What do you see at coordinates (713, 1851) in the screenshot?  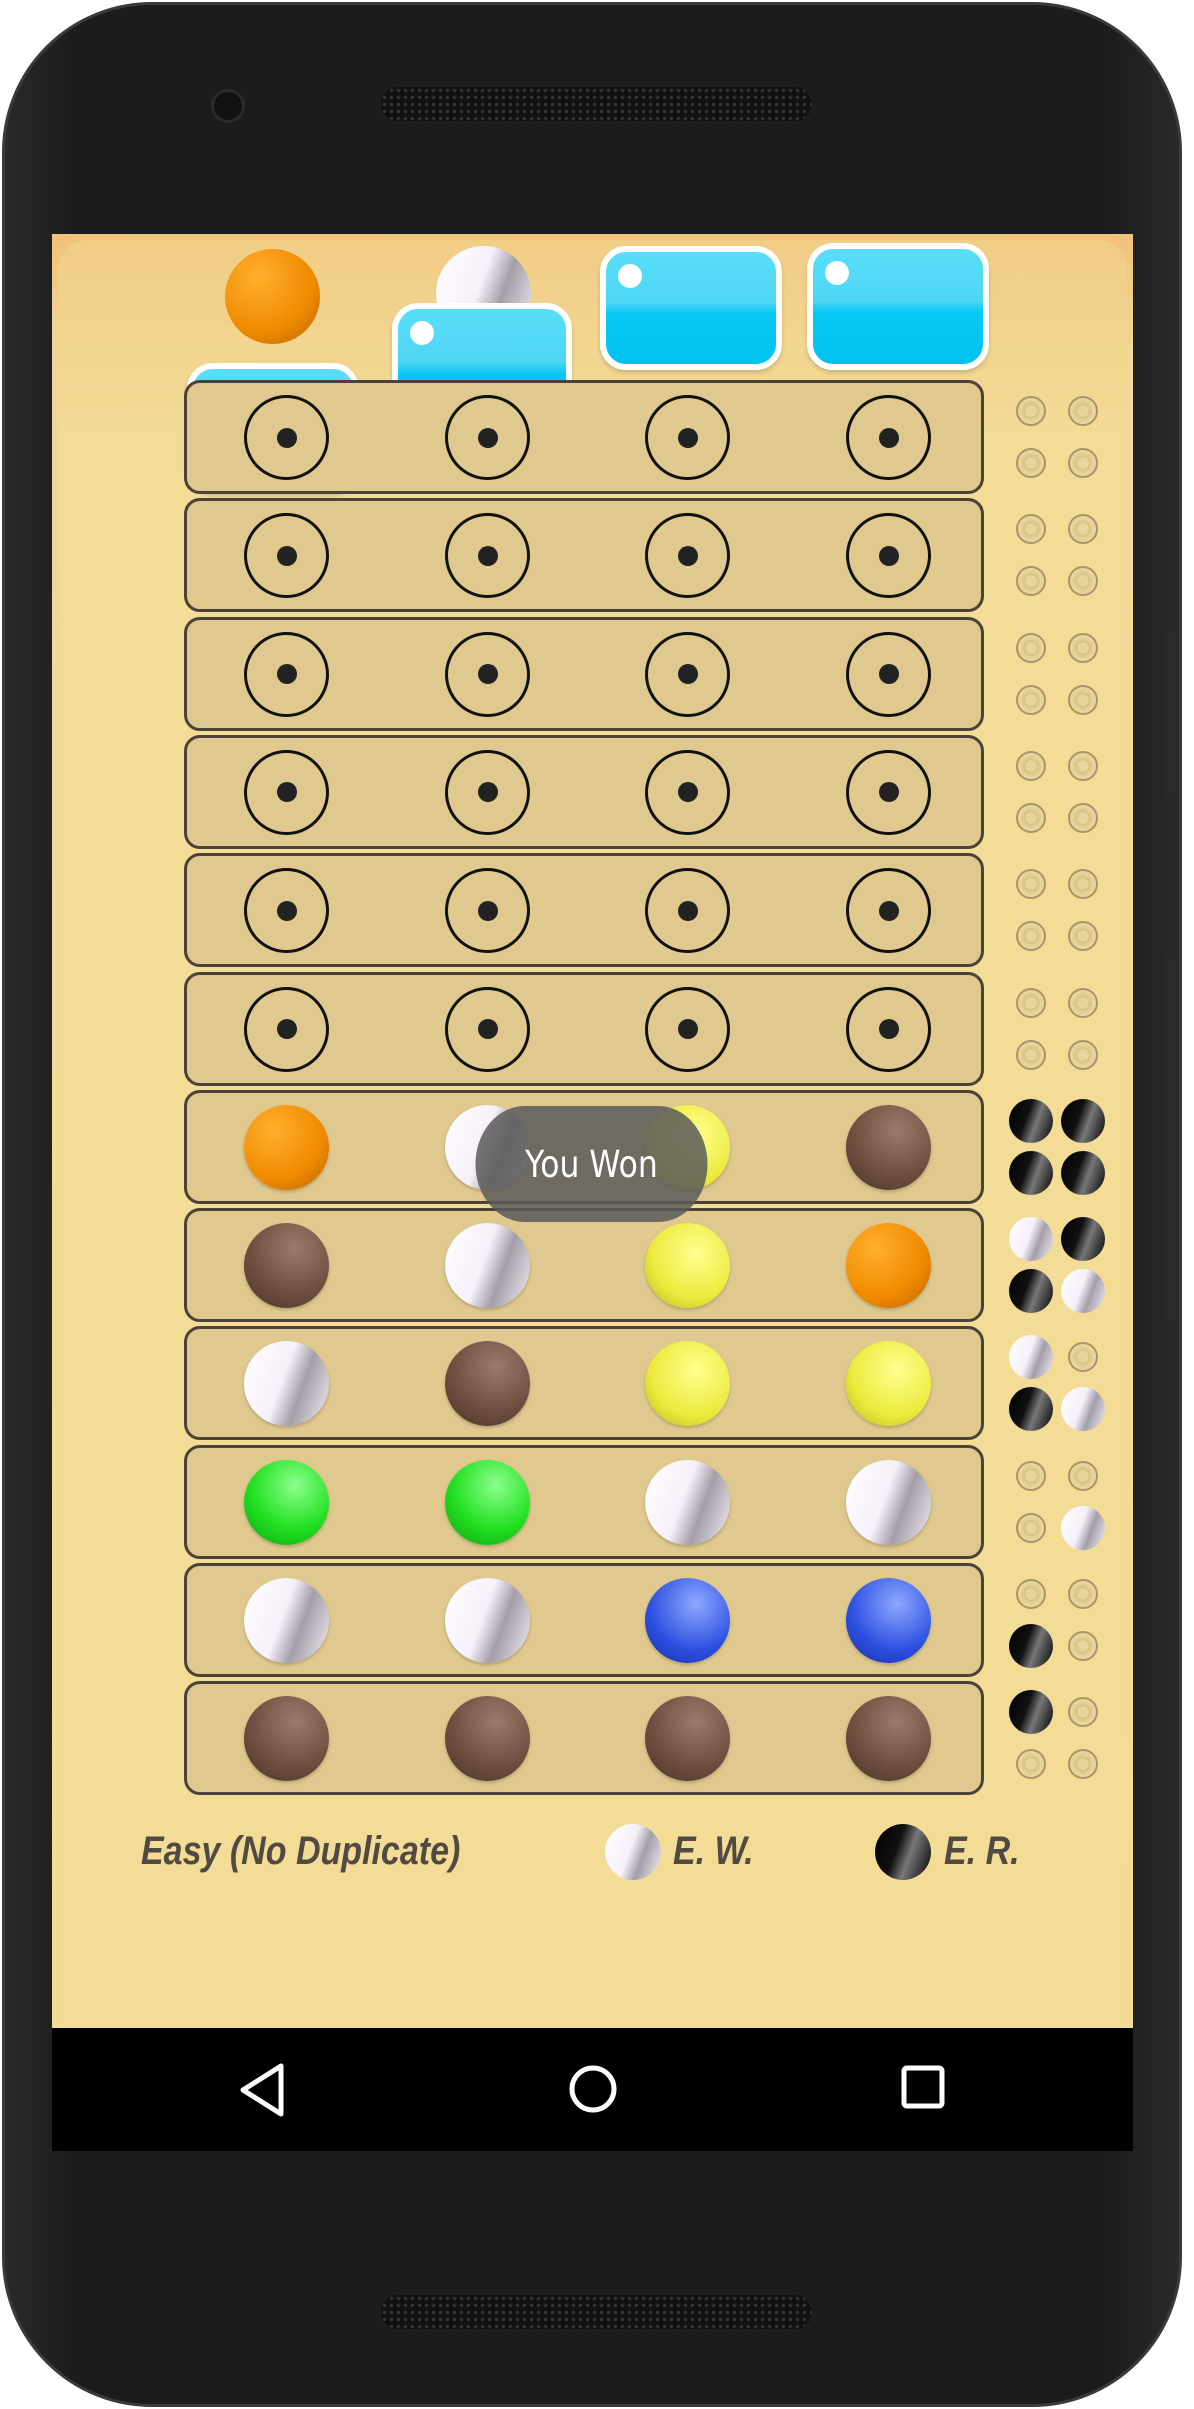 I see `white-peg-legend-label: E. W.` at bounding box center [713, 1851].